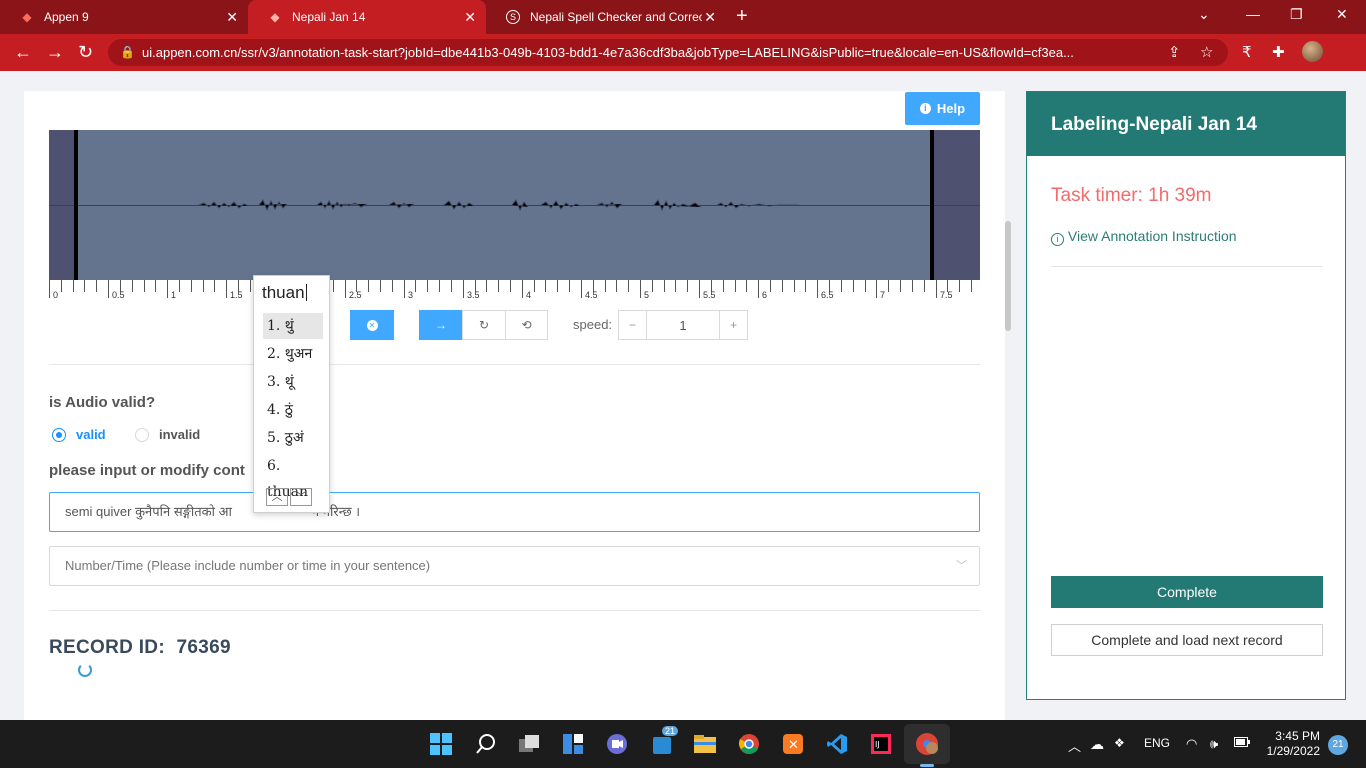 The height and width of the screenshot is (768, 1366). Describe the element at coordinates (742, 16) in the screenshot. I see `new-tab-icon: +` at that location.